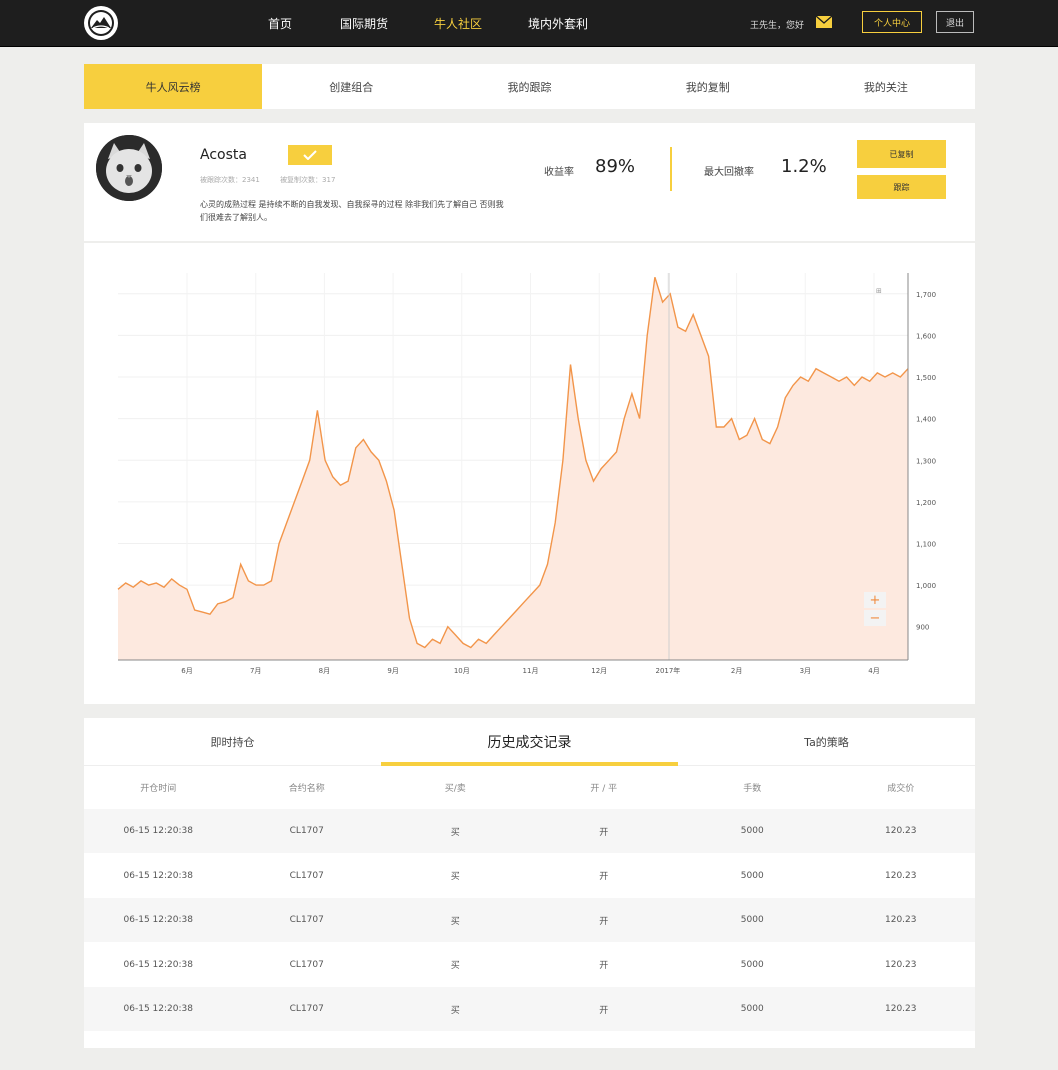 The image size is (1058, 1070). What do you see at coordinates (824, 22) in the screenshot?
I see `mail-icon` at bounding box center [824, 22].